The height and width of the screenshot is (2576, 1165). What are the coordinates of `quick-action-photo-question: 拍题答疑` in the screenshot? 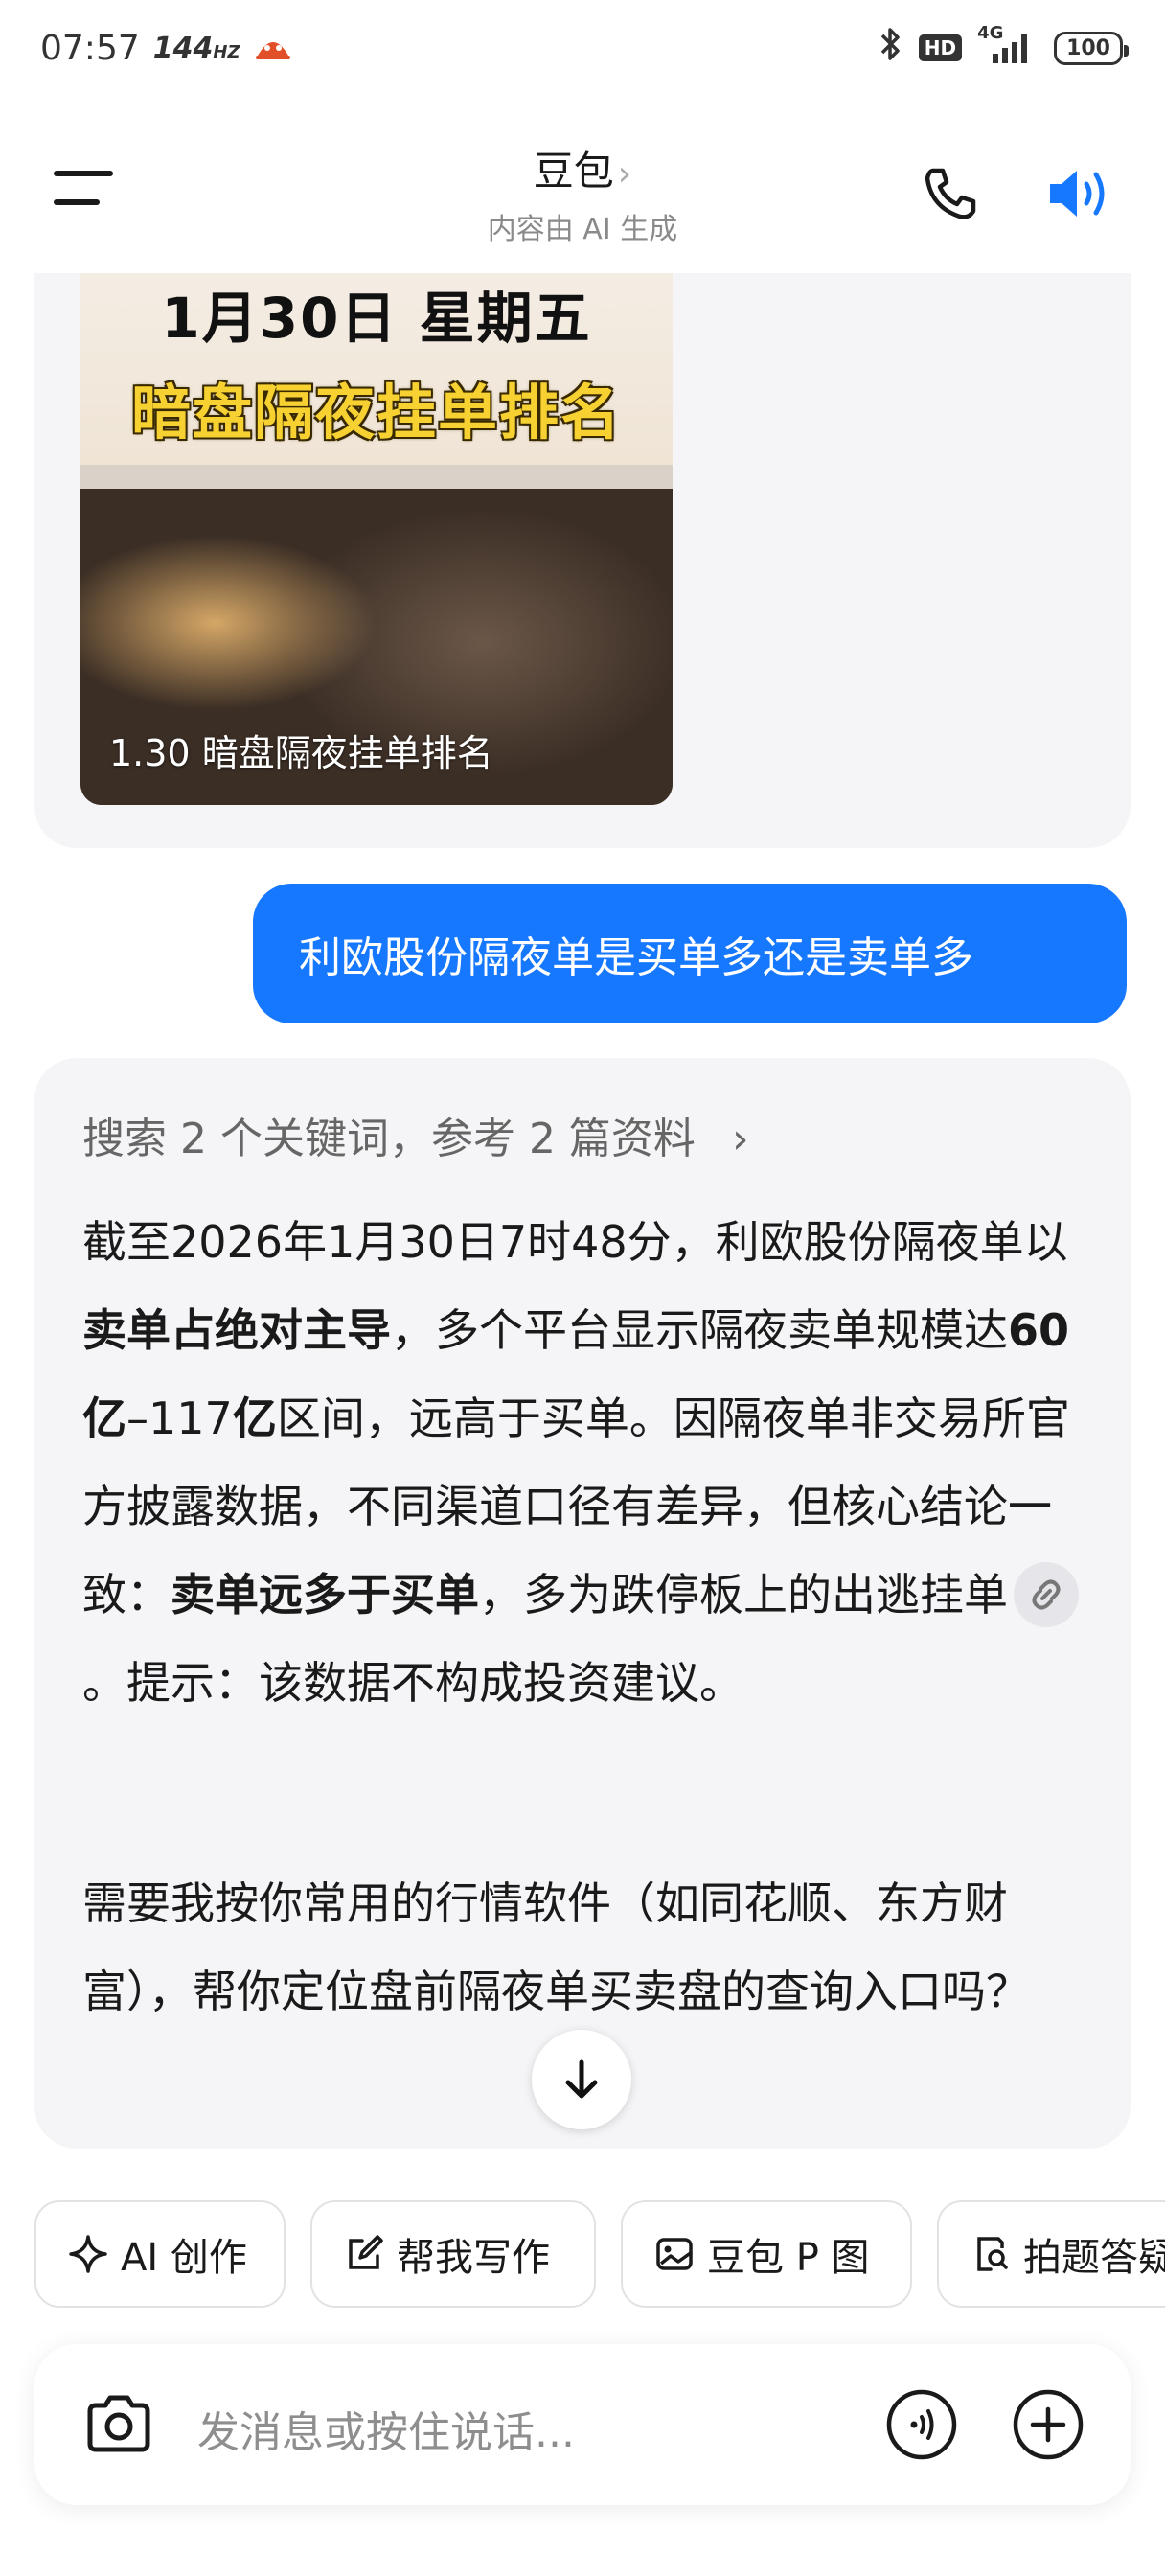 It's located at (1051, 2254).